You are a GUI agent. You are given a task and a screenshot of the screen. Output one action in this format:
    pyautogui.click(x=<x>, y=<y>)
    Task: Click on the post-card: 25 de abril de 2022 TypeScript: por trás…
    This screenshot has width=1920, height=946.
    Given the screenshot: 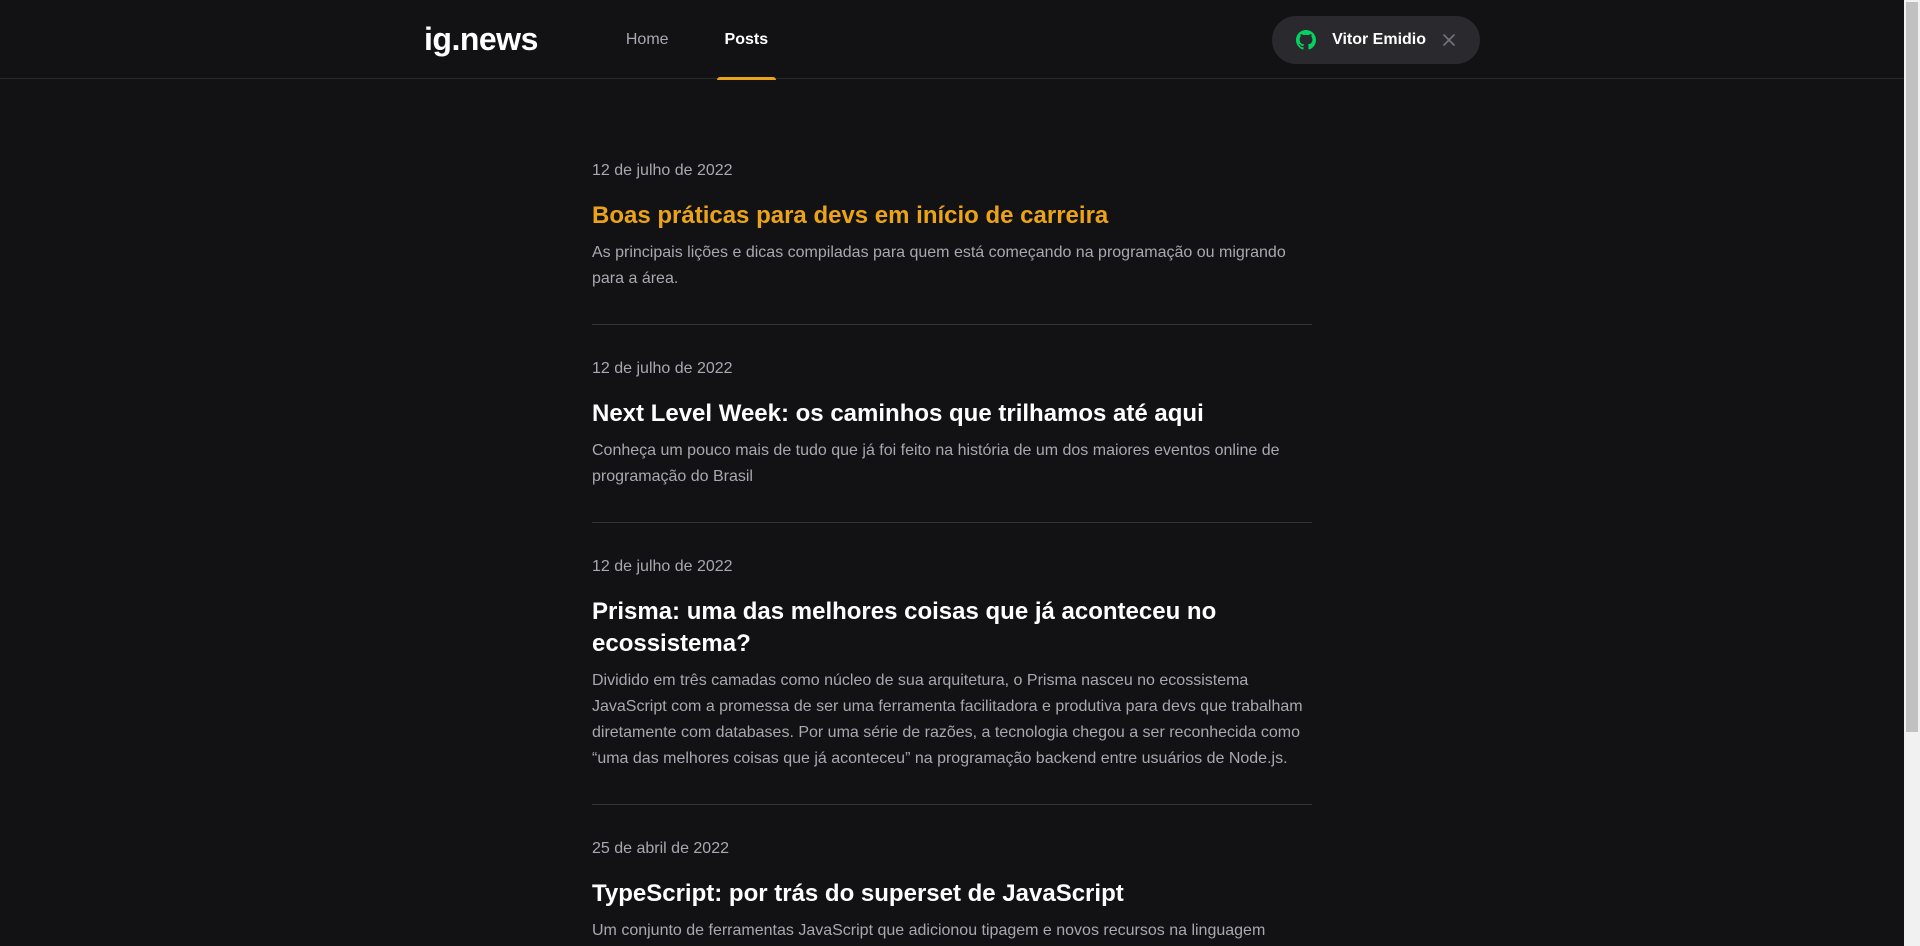 What is the action you would take?
    pyautogui.click(x=952, y=891)
    